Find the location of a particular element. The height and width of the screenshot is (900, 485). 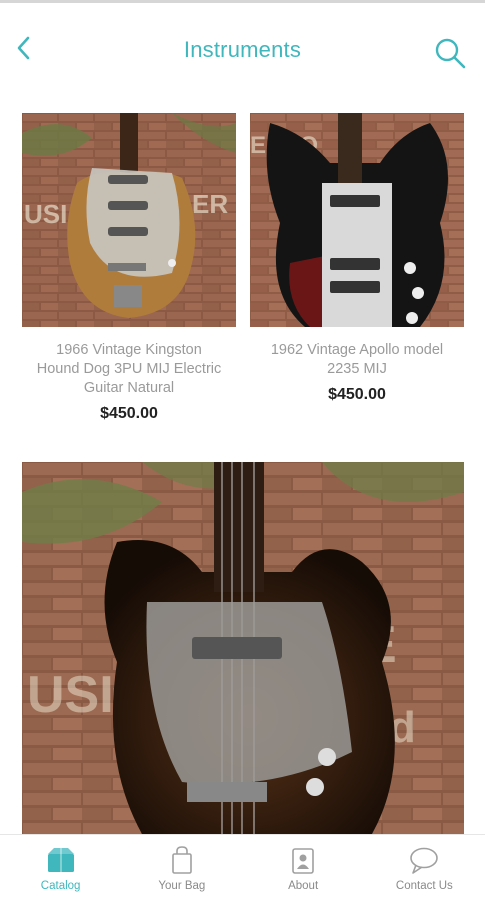

tab-label: Contact Us is located at coordinates (424, 886).